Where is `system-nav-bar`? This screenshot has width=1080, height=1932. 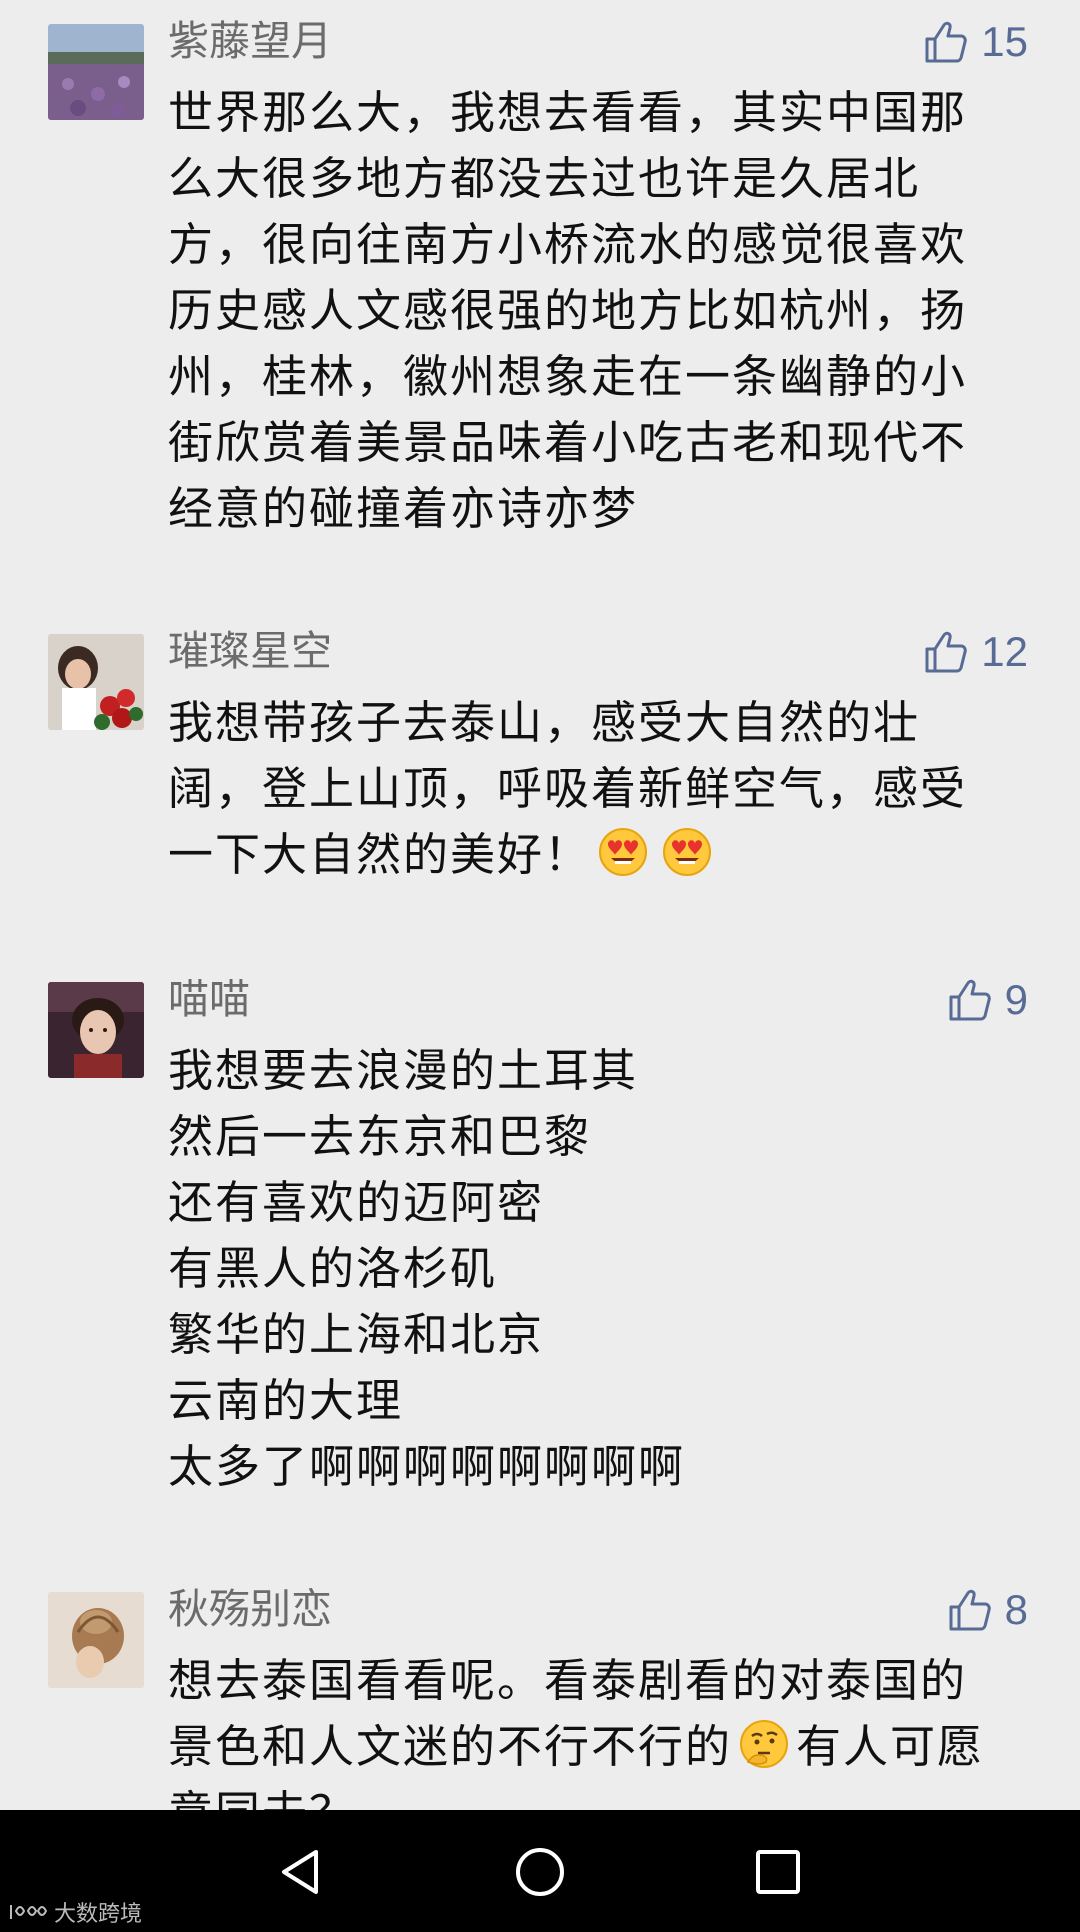 system-nav-bar is located at coordinates (540, 1871).